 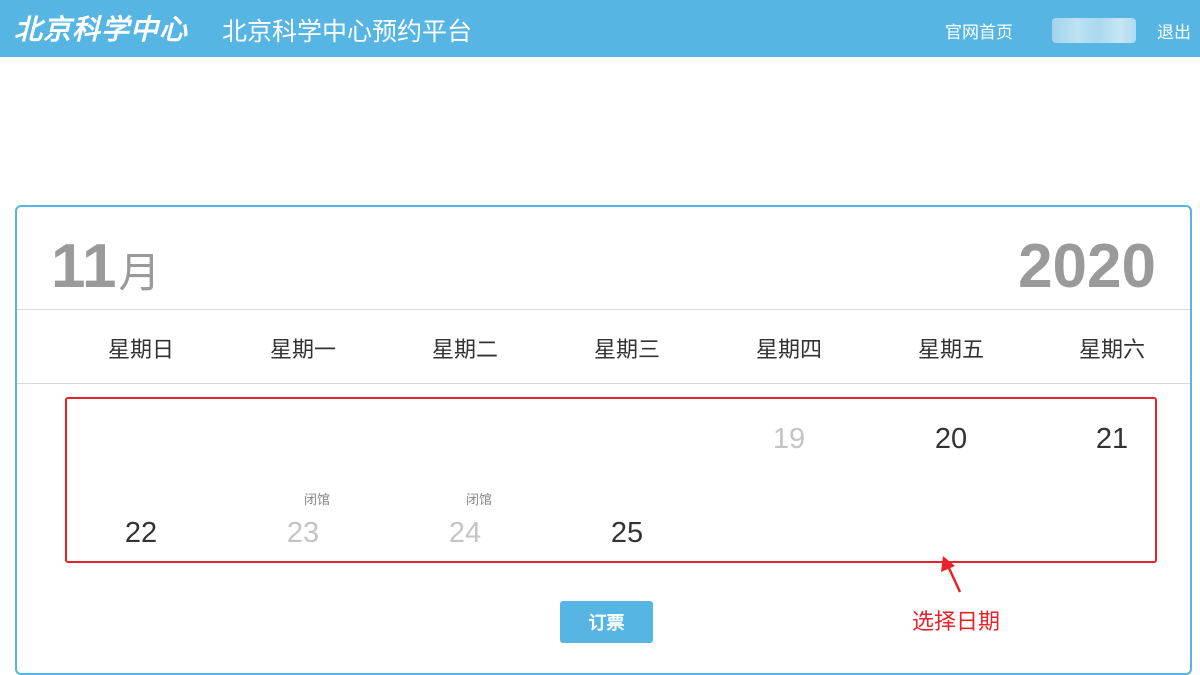 I want to click on weekday-row: 星期日 星期一 星期二 星期三 星期四 星期五 星期六, so click(x=603, y=346).